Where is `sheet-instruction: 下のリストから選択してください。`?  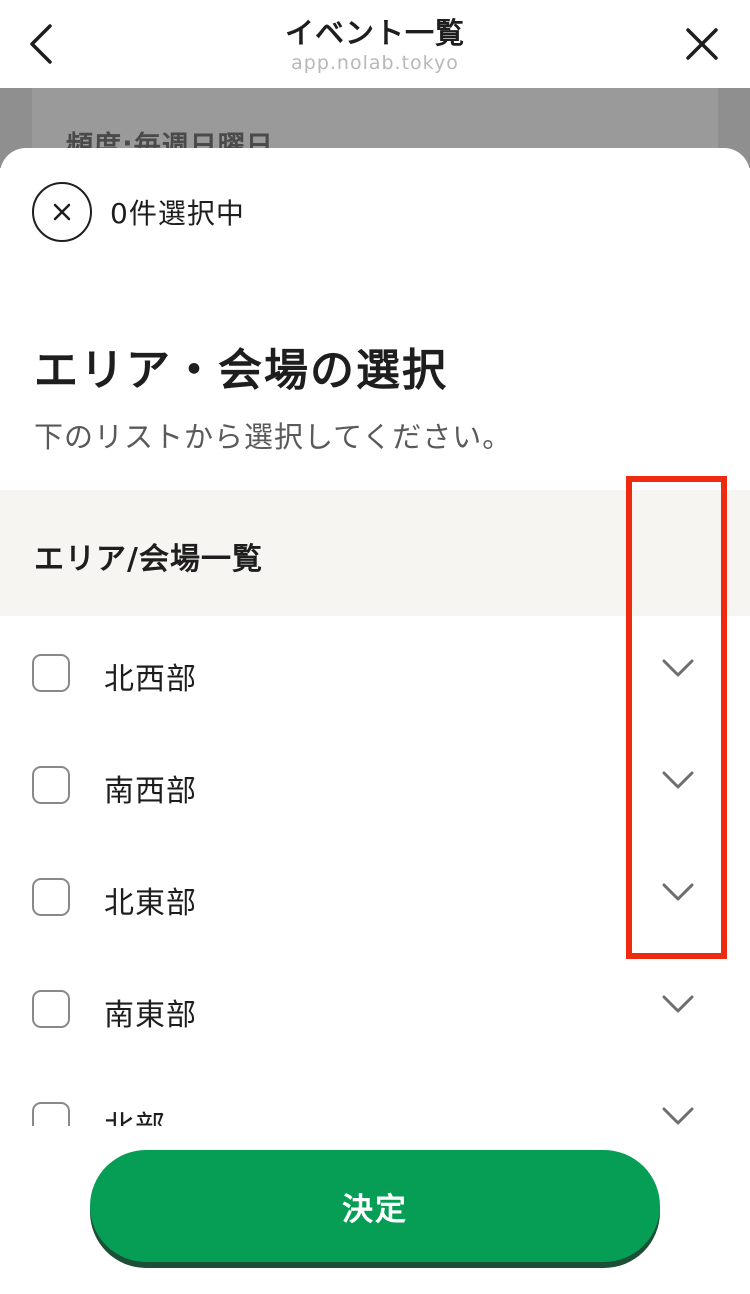
sheet-instruction: 下のリストから選択してください。 is located at coordinates (273, 437).